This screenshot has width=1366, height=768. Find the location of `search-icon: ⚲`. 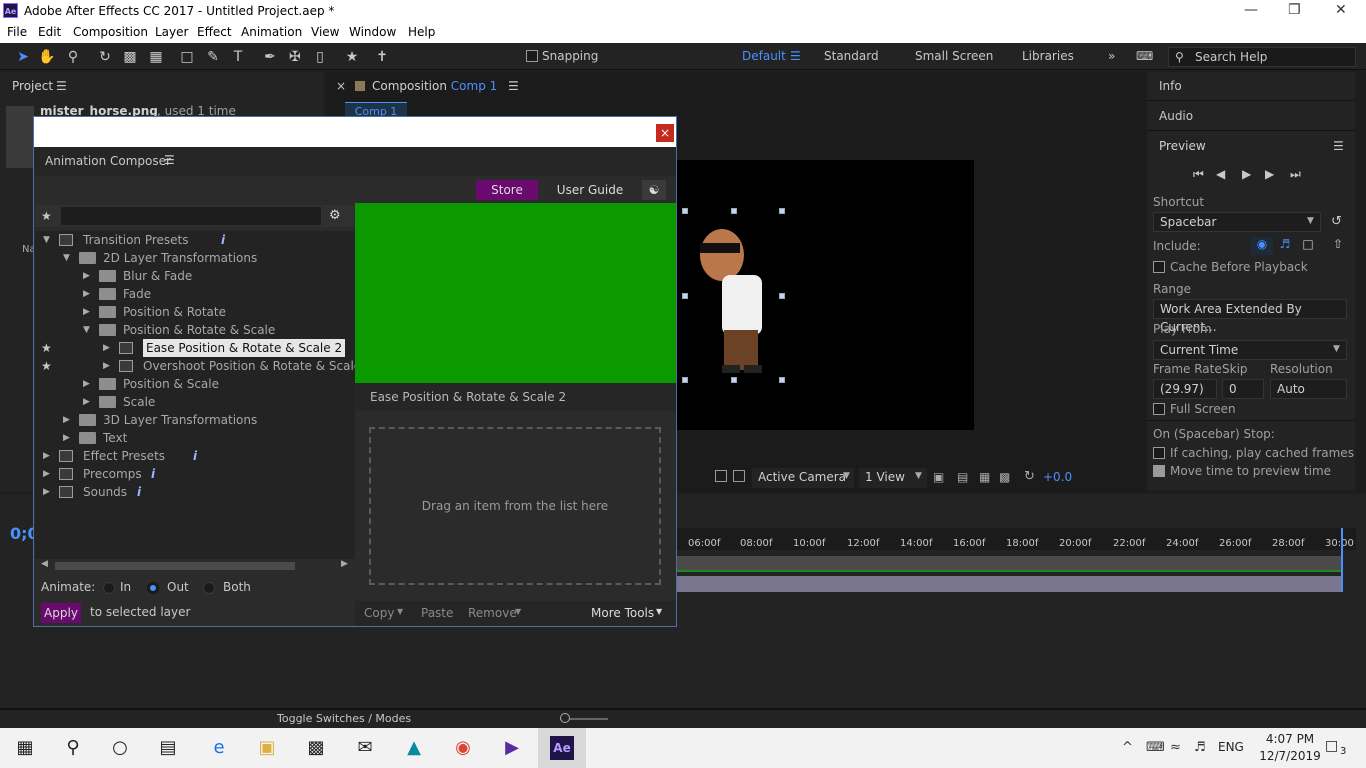

search-icon: ⚲ is located at coordinates (73, 748).